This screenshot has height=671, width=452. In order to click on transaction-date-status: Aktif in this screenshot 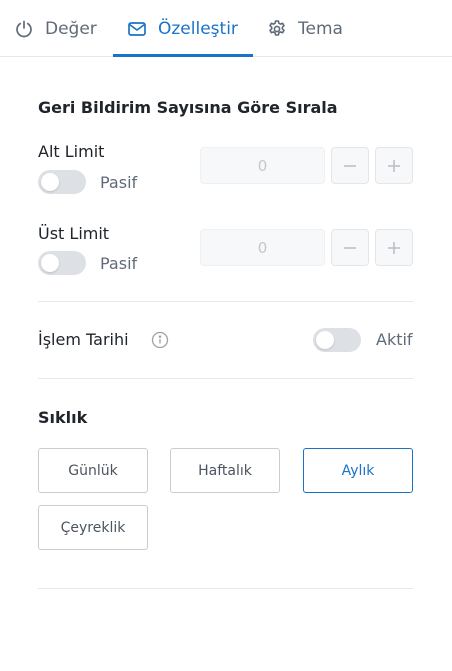, I will do `click(394, 339)`.